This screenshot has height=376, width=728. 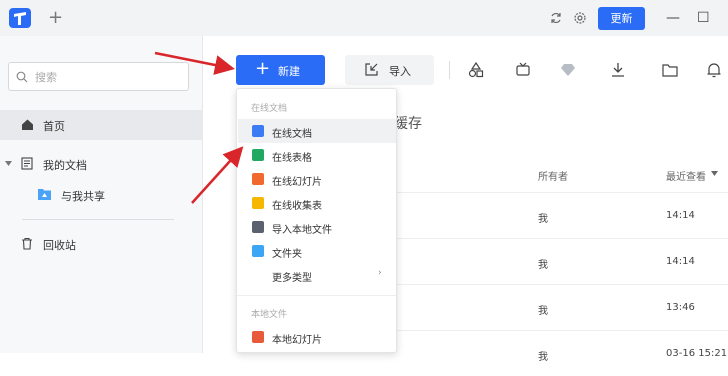 What do you see at coordinates (371, 69) in the screenshot?
I see `import-icon` at bounding box center [371, 69].